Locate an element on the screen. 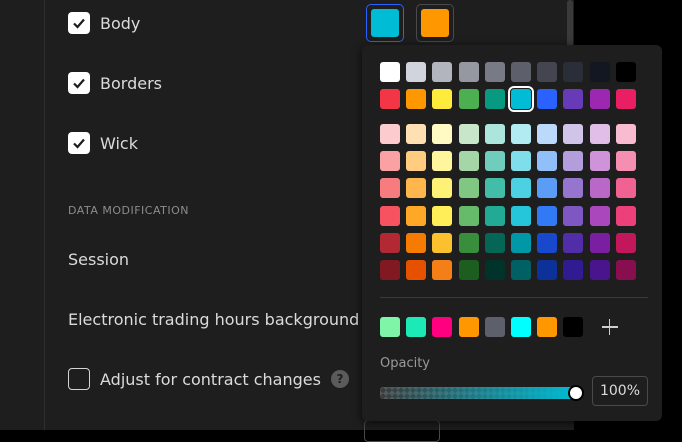 The width and height of the screenshot is (682, 442). body-checkbox is located at coordinates (79, 23).